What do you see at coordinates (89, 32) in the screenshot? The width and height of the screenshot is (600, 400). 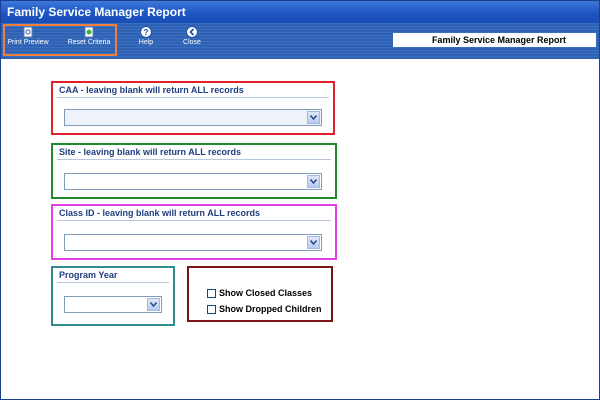 I see `reset-criteria-icon` at bounding box center [89, 32].